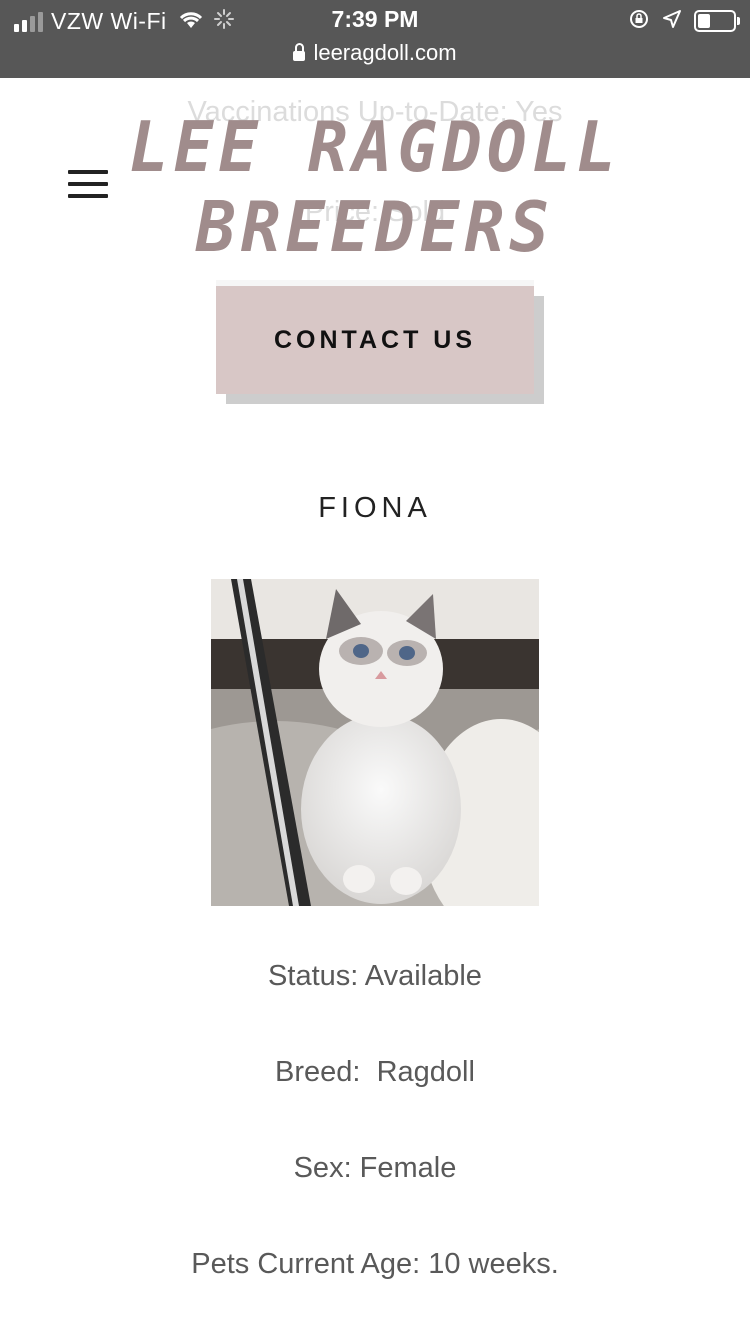 Image resolution: width=750 pixels, height=1334 pixels. What do you see at coordinates (717, 21) in the screenshot?
I see `battery-icon` at bounding box center [717, 21].